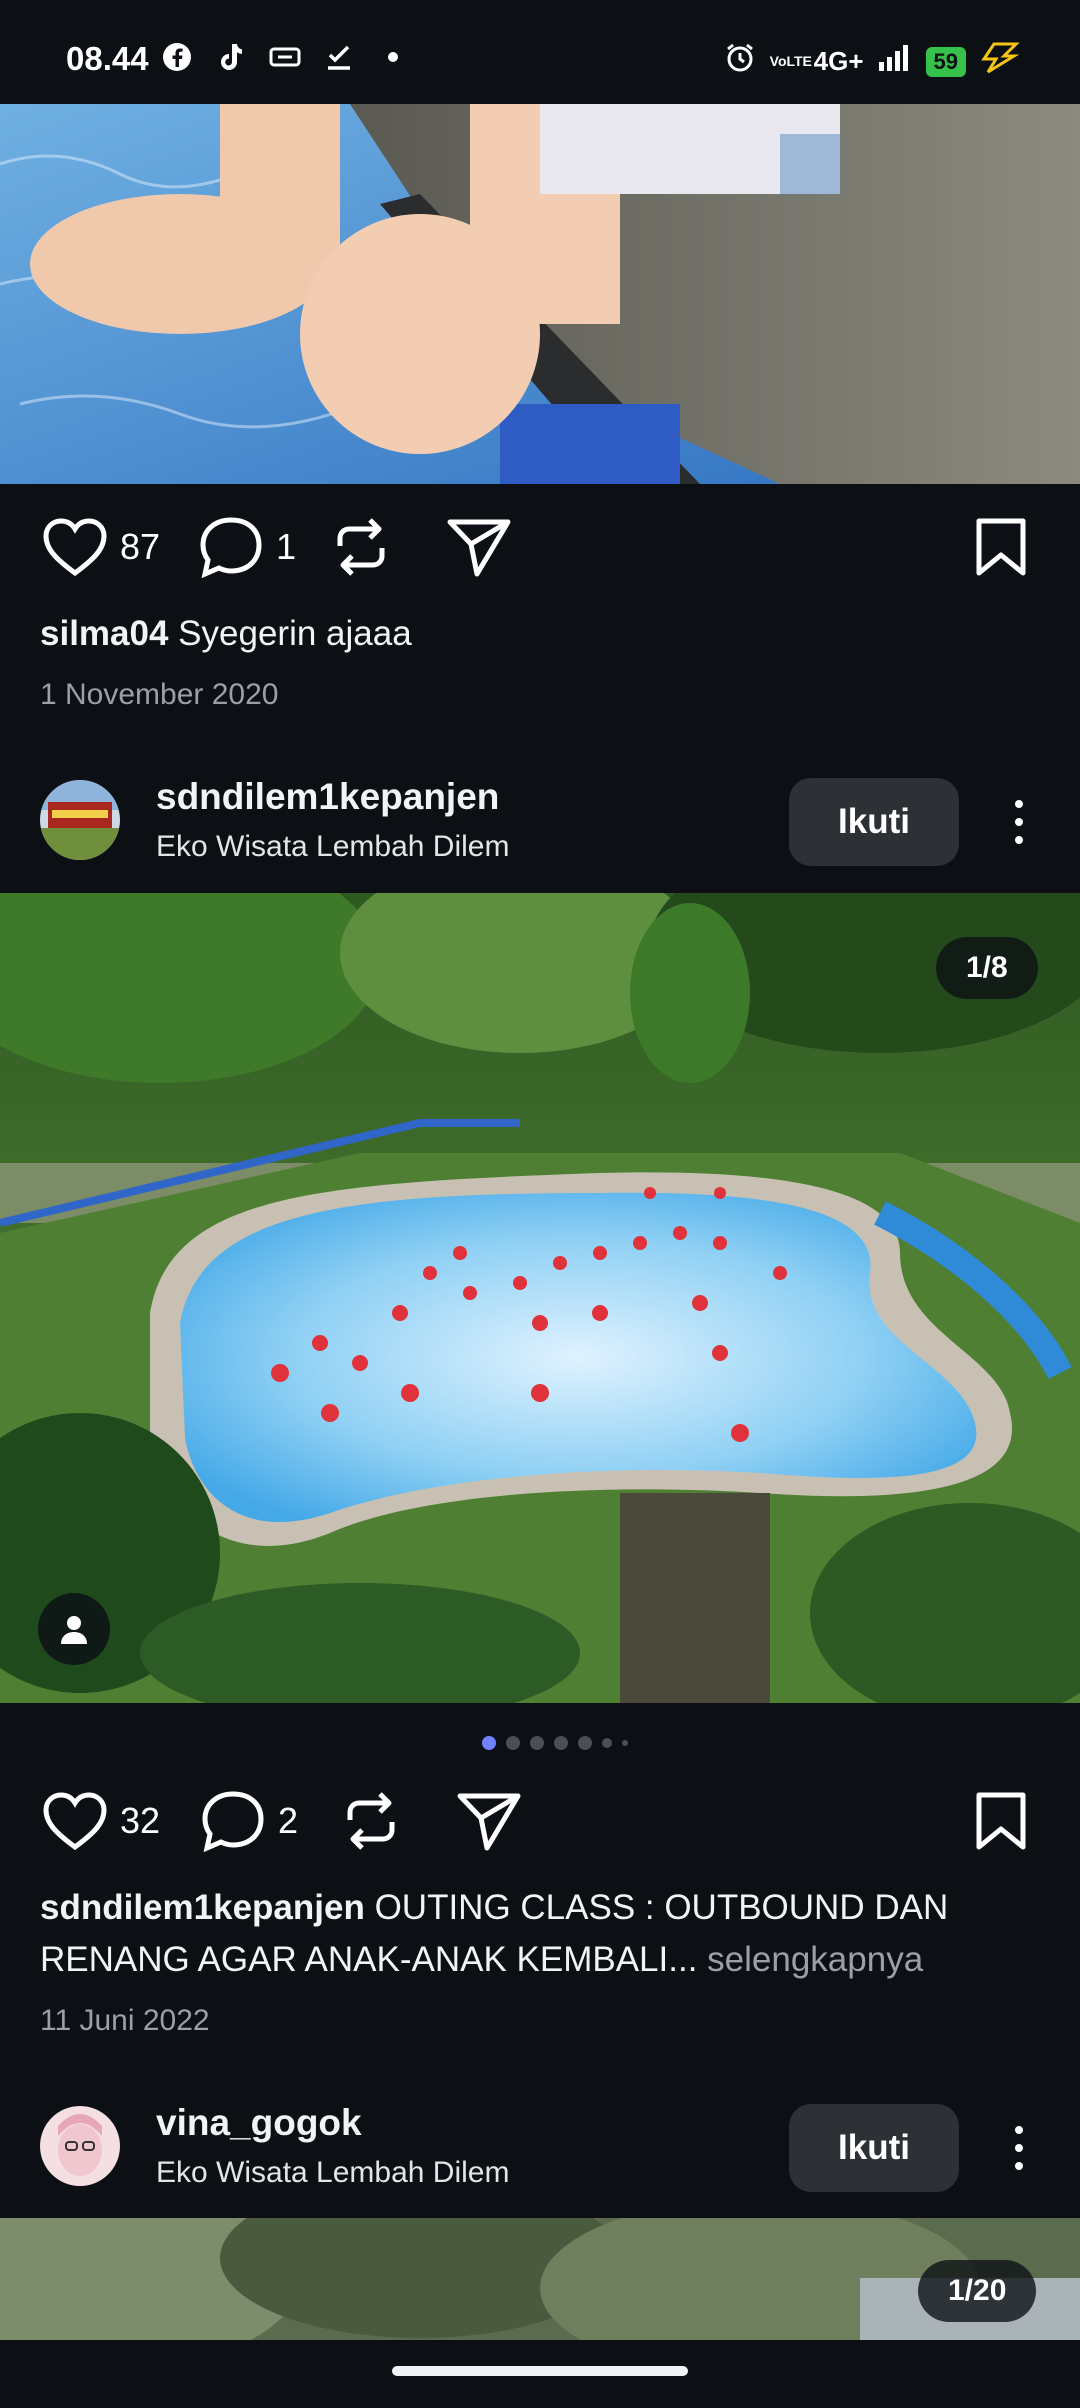 The height and width of the screenshot is (2408, 1080). Describe the element at coordinates (945, 61) in the screenshot. I see `battery-icon: 59` at that location.